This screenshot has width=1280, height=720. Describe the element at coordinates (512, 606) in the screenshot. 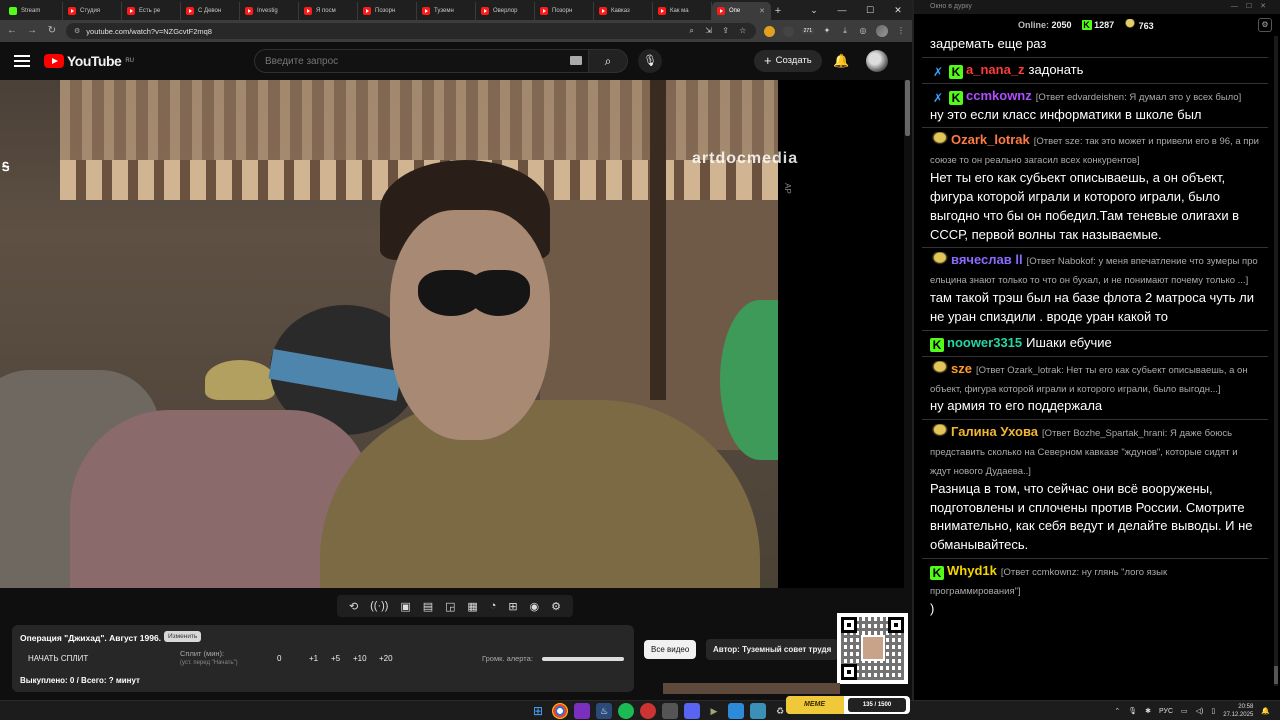

I see `add-clip-icon: ⊞` at that location.